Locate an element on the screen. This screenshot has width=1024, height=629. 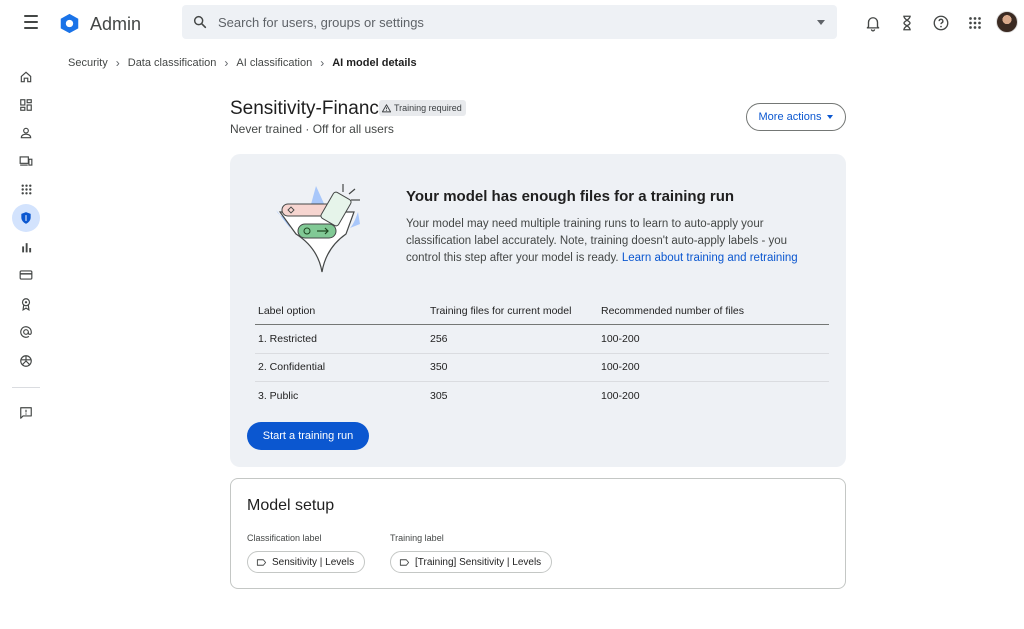
sidebar-item-dashboard is located at coordinates (26, 105).